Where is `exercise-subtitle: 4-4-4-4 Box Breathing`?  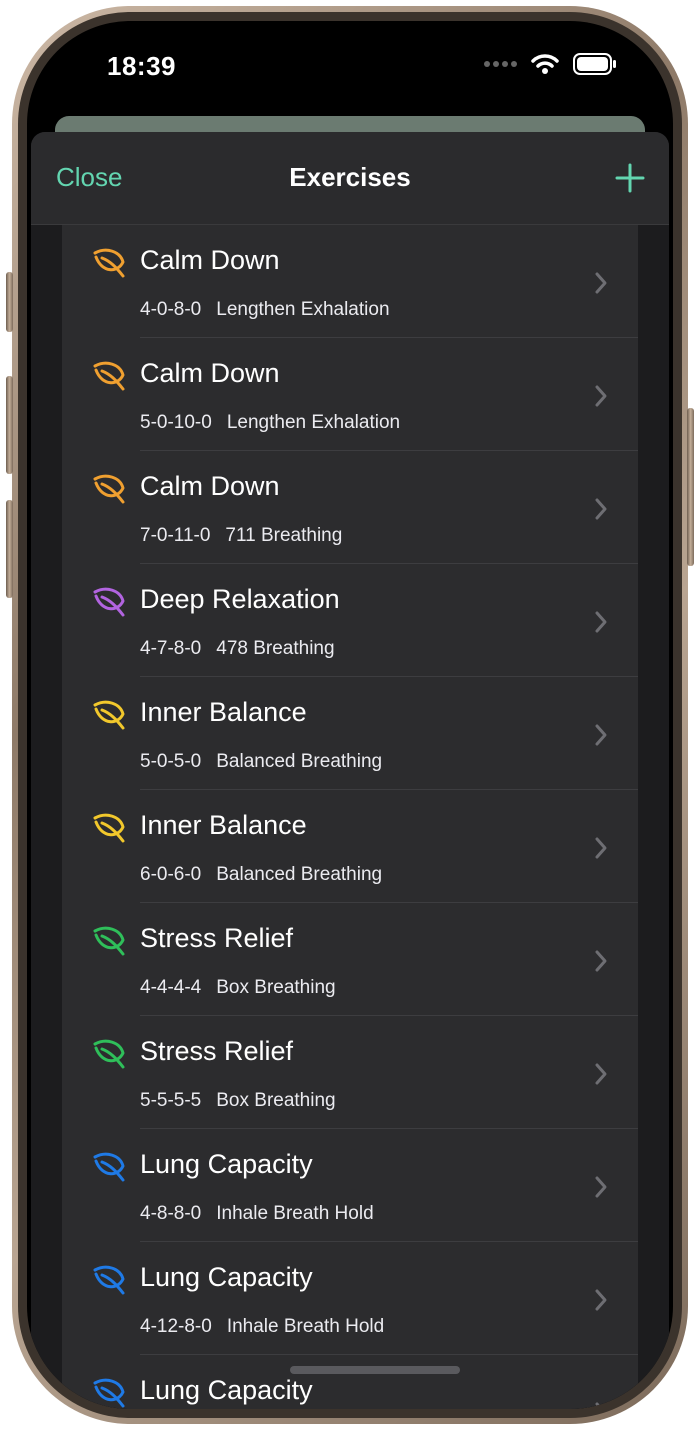
exercise-subtitle: 4-4-4-4 Box Breathing is located at coordinates (238, 988).